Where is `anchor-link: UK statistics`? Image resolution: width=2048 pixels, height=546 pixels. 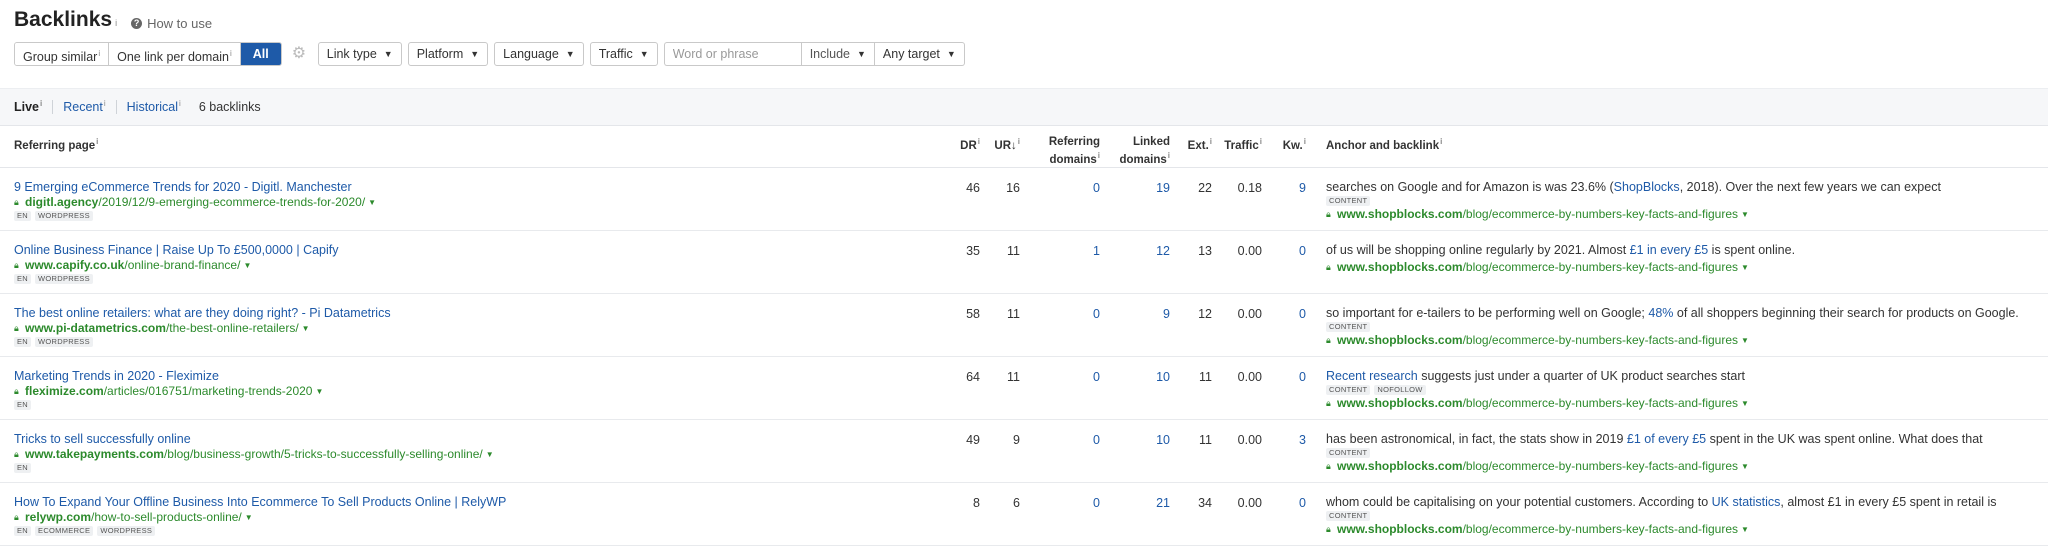 anchor-link: UK statistics is located at coordinates (1746, 502).